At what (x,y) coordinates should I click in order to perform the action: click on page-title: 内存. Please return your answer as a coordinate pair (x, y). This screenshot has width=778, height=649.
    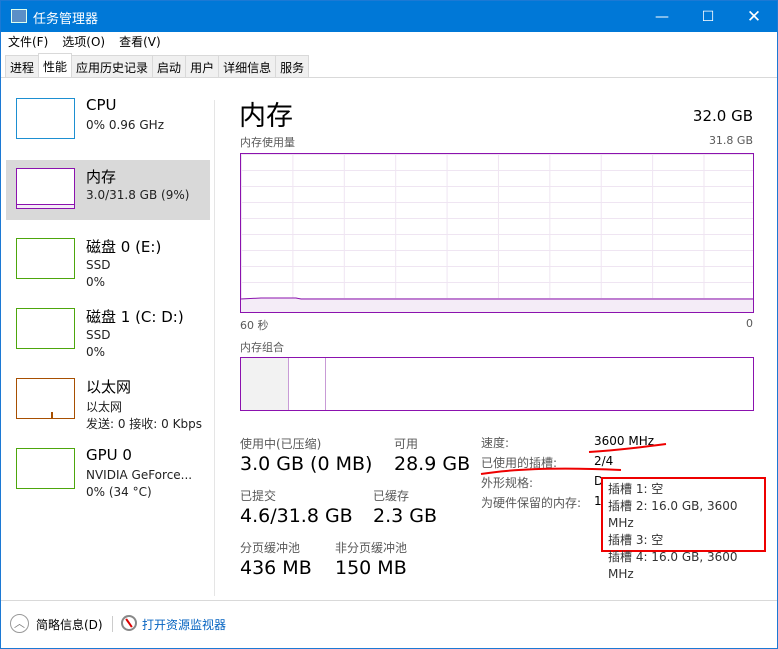
    Looking at the image, I should click on (266, 116).